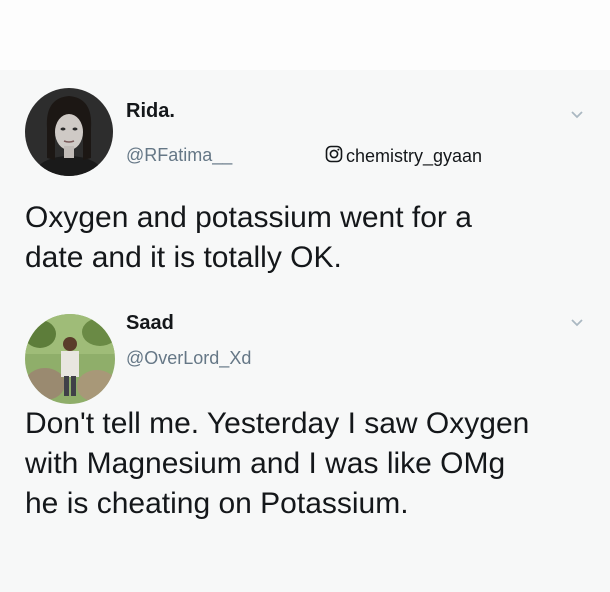 The height and width of the screenshot is (592, 610). Describe the element at coordinates (334, 156) in the screenshot. I see `instagram-icon` at that location.